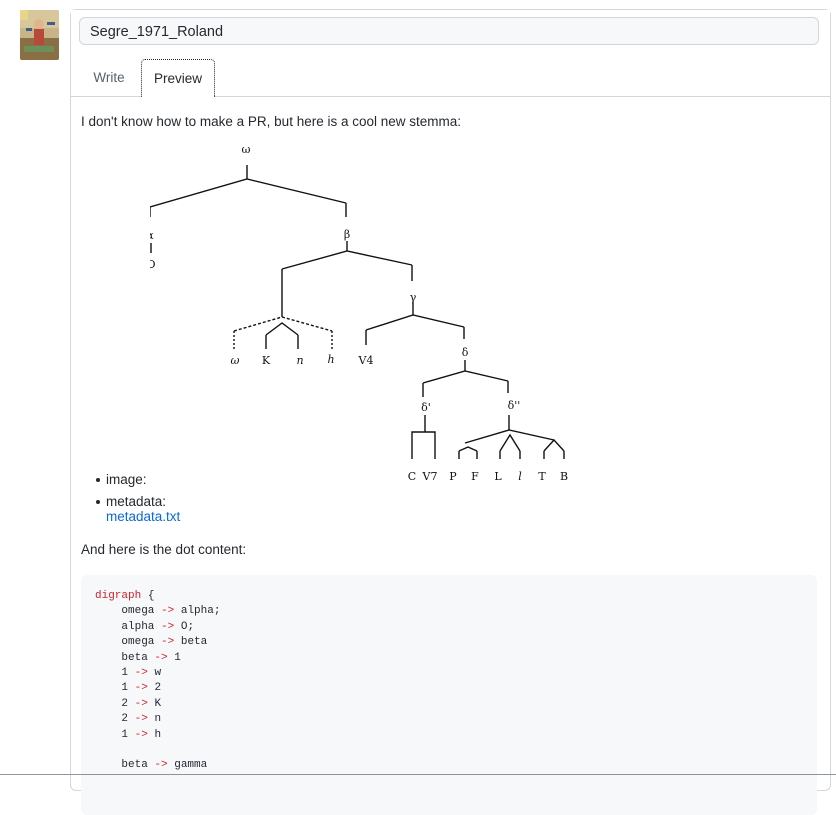 The height and width of the screenshot is (815, 836). What do you see at coordinates (366, 360) in the screenshot?
I see `stemma-V4: V4` at bounding box center [366, 360].